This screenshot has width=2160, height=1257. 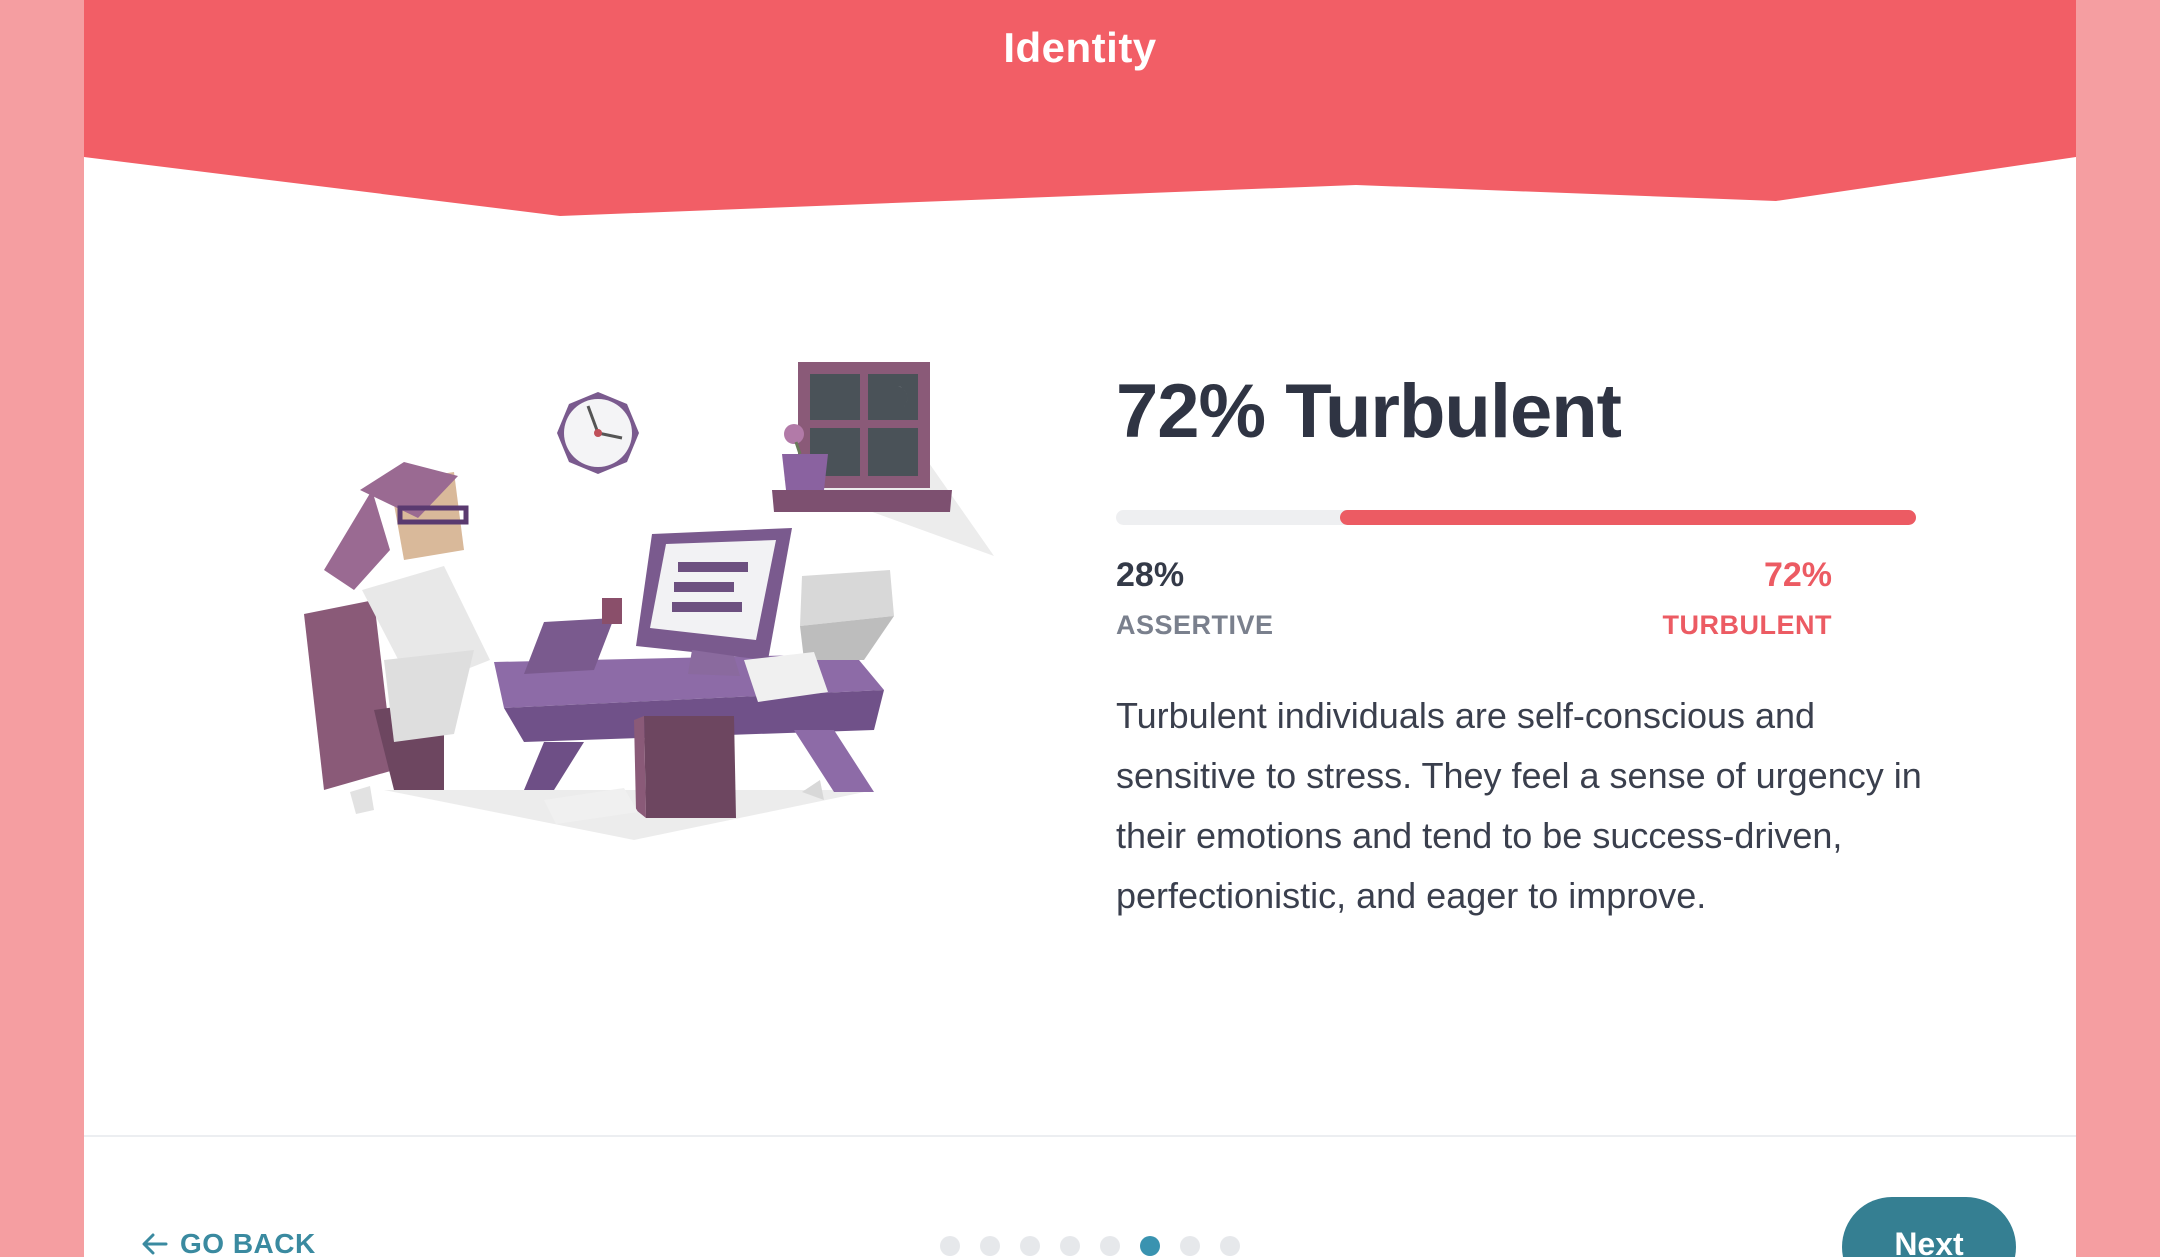 What do you see at coordinates (248, 1242) in the screenshot?
I see `go-back-label: GO BACK` at bounding box center [248, 1242].